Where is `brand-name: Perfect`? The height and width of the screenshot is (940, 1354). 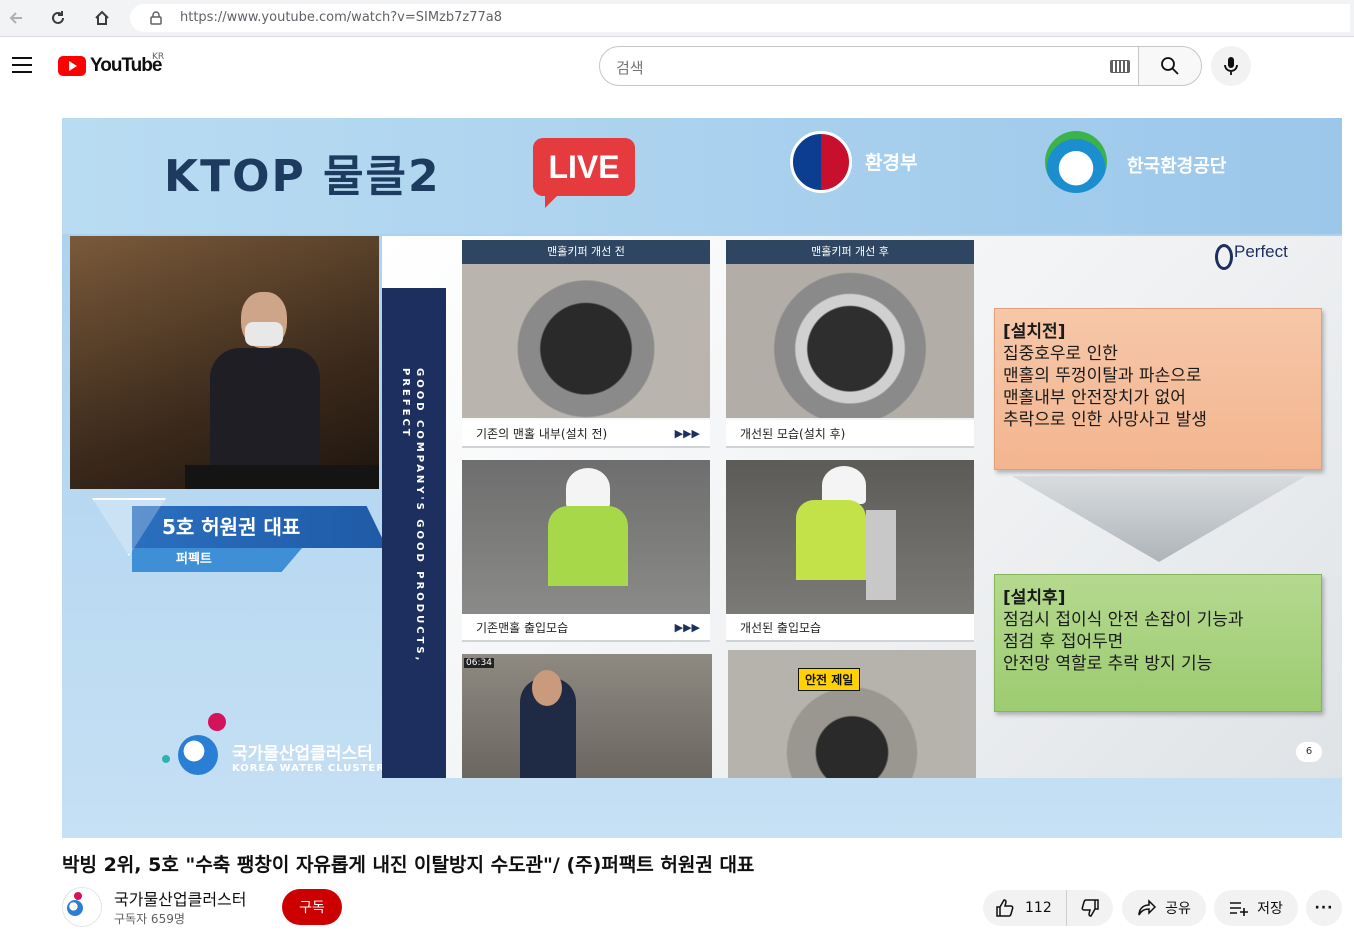 brand-name: Perfect is located at coordinates (1261, 251).